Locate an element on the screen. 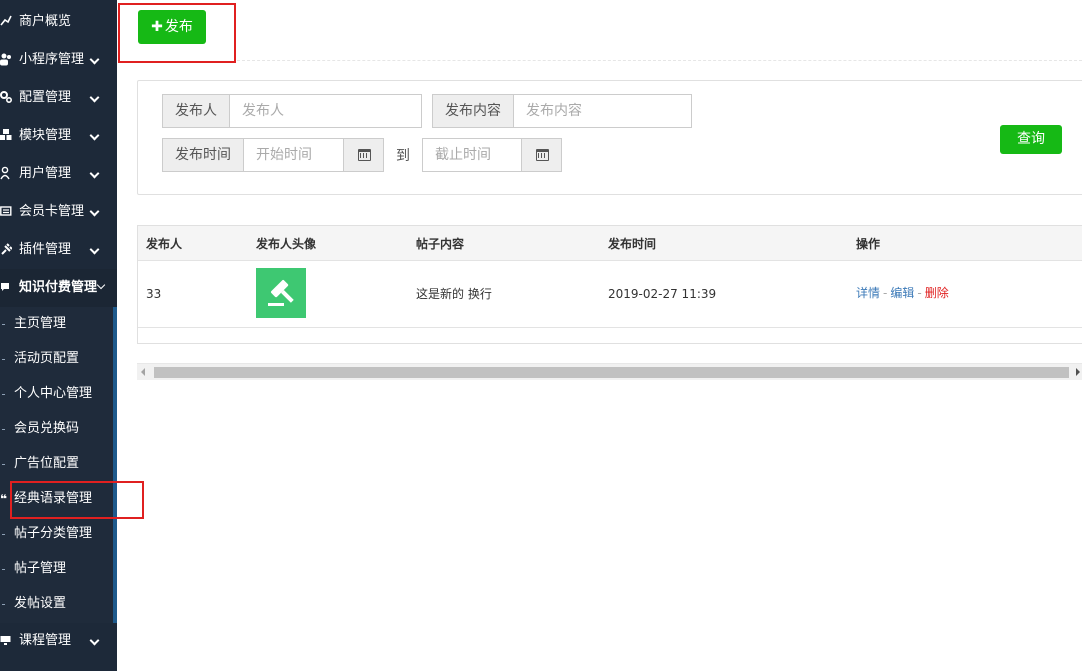 The image size is (1082, 671). sidebar-item-member-card: 会员卡管理 is located at coordinates (58, 212).